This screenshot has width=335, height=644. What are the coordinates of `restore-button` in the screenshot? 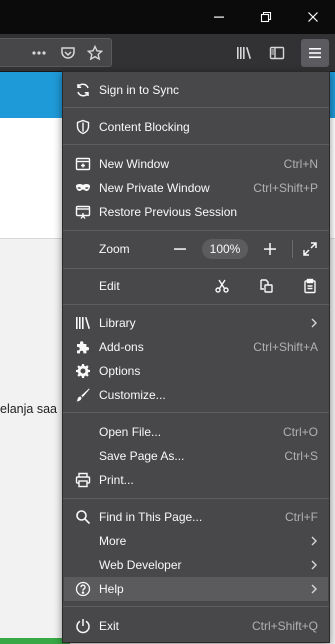 It's located at (266, 17).